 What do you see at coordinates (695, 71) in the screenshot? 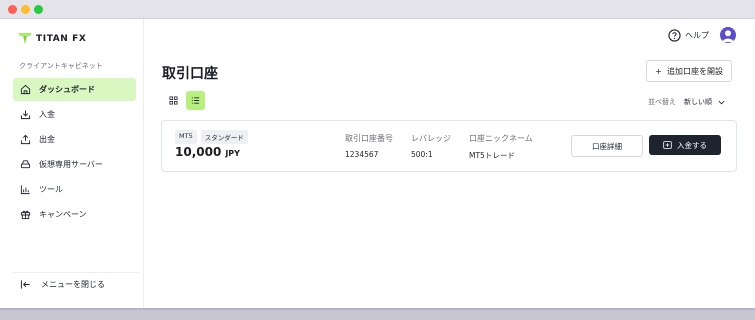
I see `add-account-label: 追加口座を開設` at bounding box center [695, 71].